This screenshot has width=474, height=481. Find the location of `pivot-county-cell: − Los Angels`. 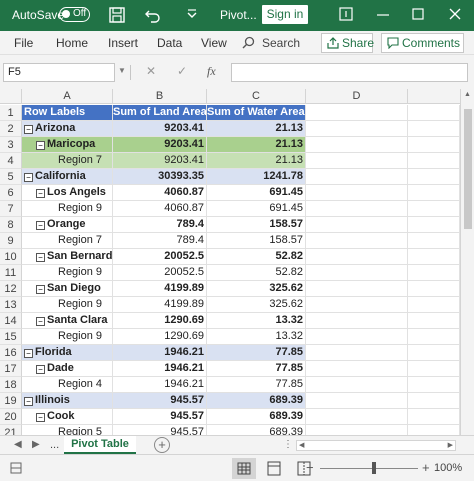

pivot-county-cell: − Los Angels is located at coordinates (67, 193).